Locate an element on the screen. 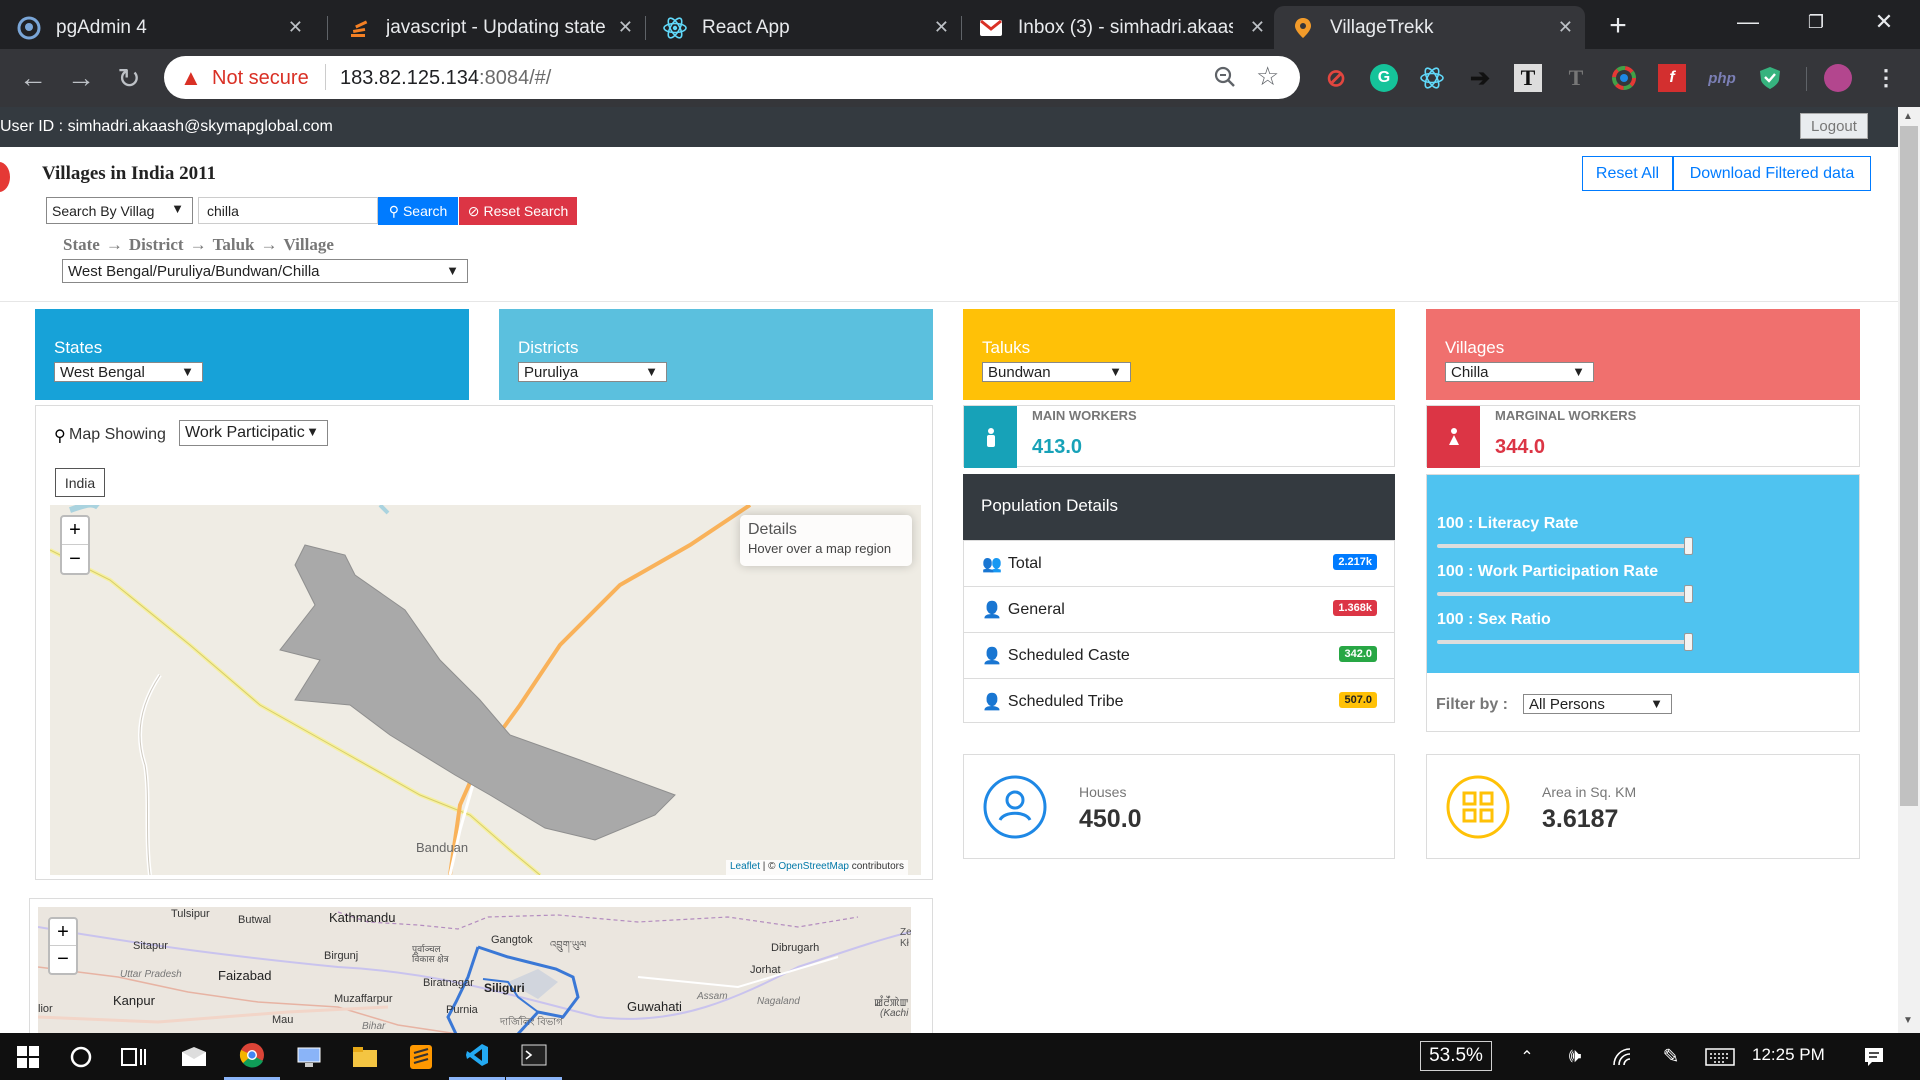  window-close-button: ✕ is located at coordinates (1884, 22).